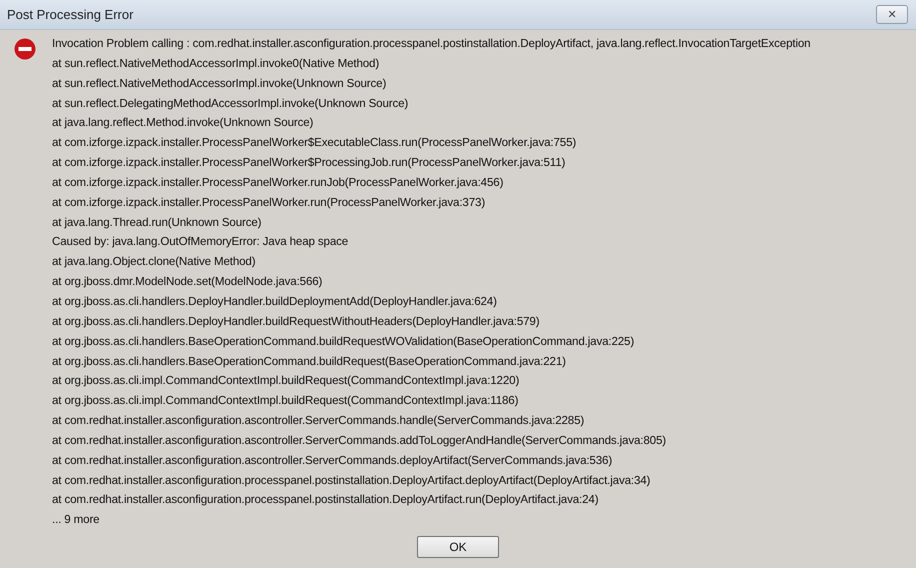 The height and width of the screenshot is (568, 916). Describe the element at coordinates (309, 362) in the screenshot. I see `message-line: at org.jboss.as.cli.handlers.BaseOperationCommand.buildRequest(BaseOperationCommand.java:221)` at that location.